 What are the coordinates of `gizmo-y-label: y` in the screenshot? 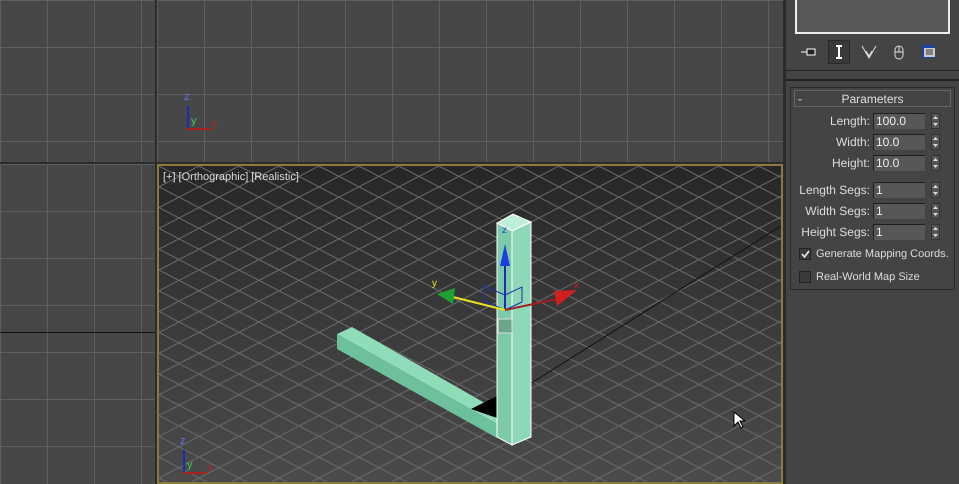 It's located at (434, 284).